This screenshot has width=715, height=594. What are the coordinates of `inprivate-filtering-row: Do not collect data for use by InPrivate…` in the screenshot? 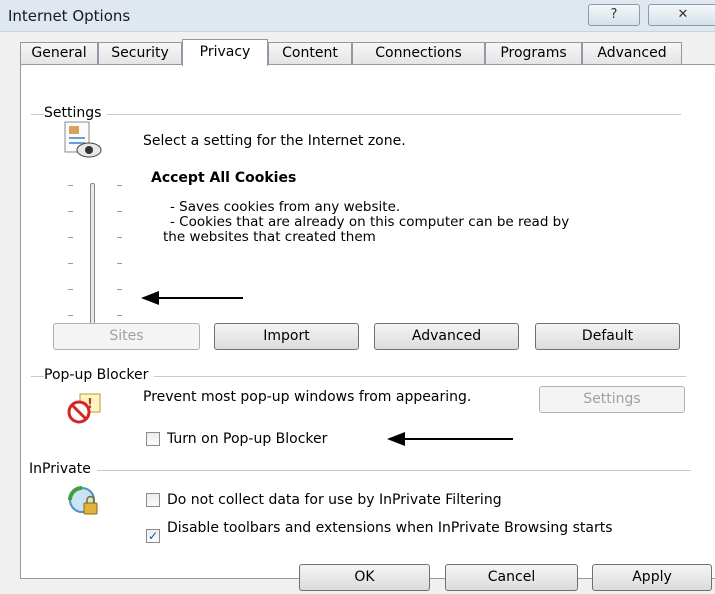 It's located at (324, 500).